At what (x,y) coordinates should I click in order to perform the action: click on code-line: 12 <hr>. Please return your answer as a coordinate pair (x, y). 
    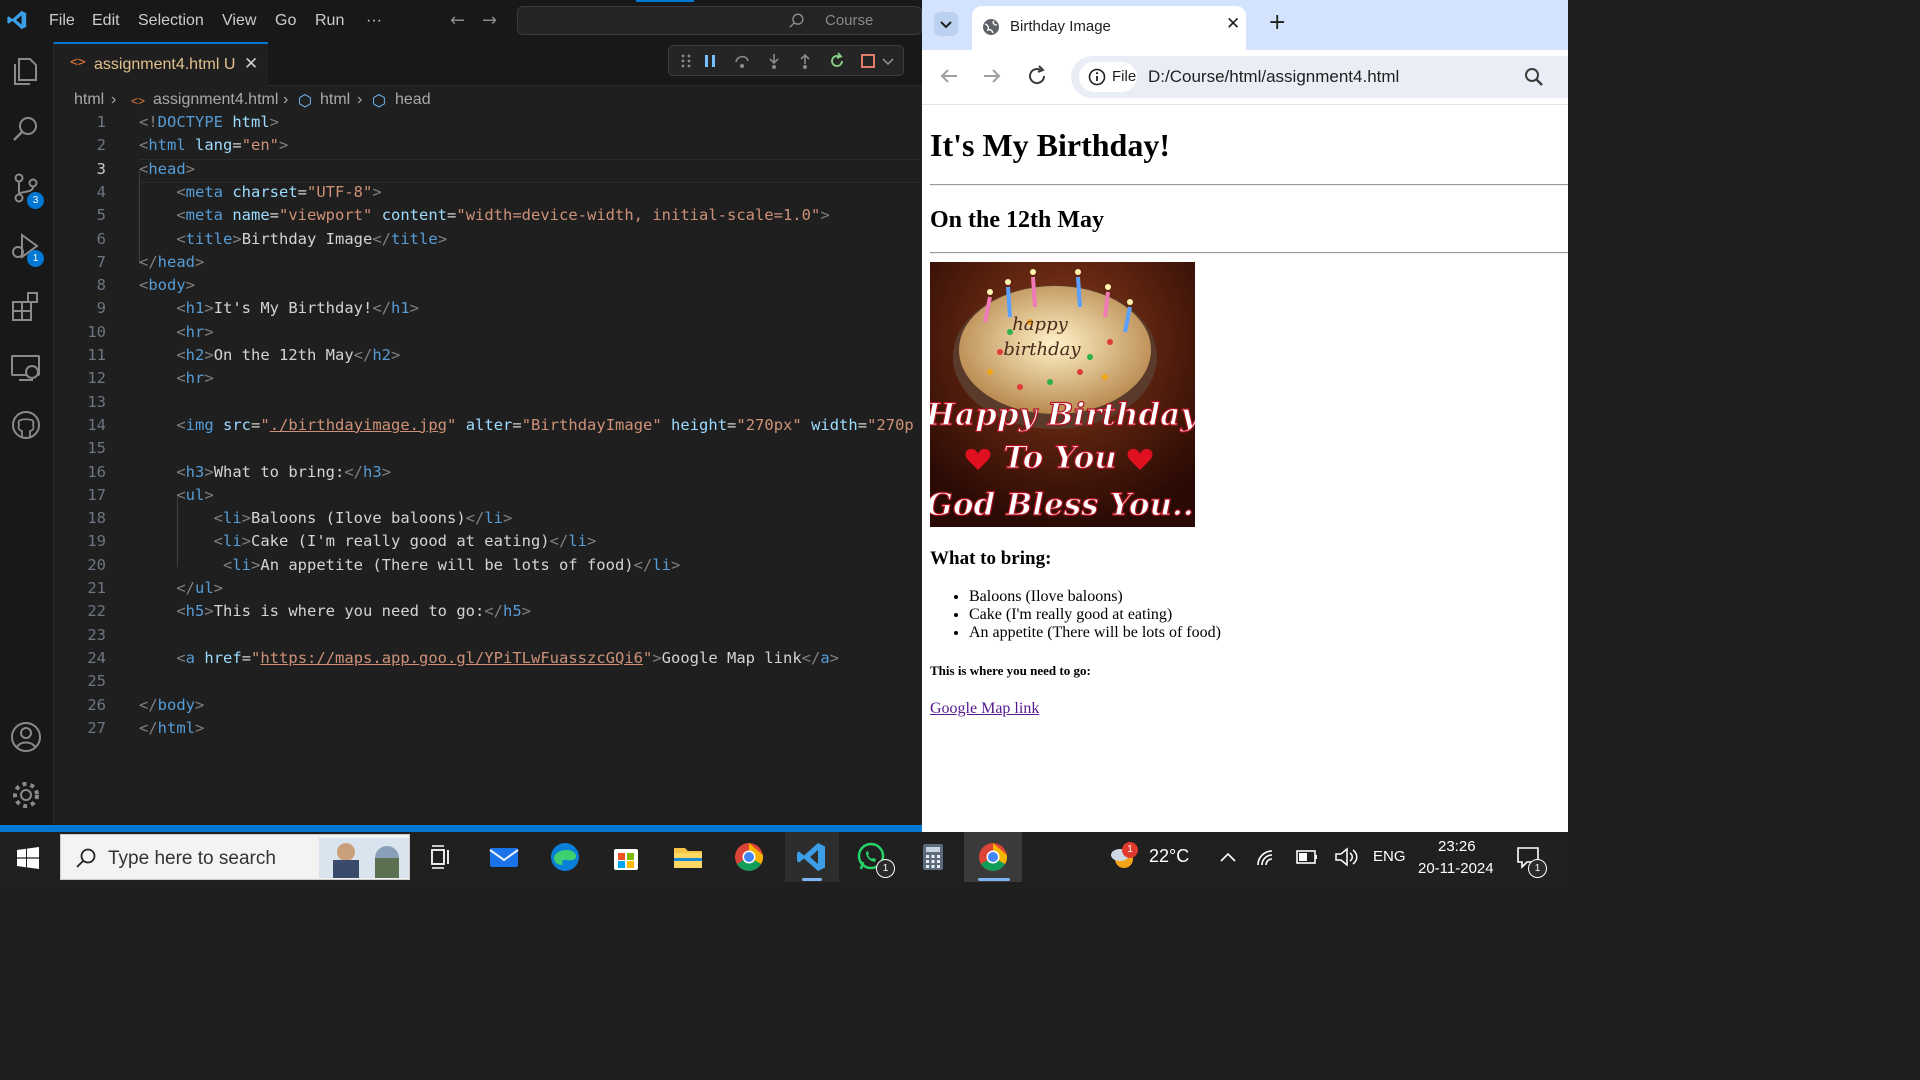
    Looking at the image, I should click on (488, 380).